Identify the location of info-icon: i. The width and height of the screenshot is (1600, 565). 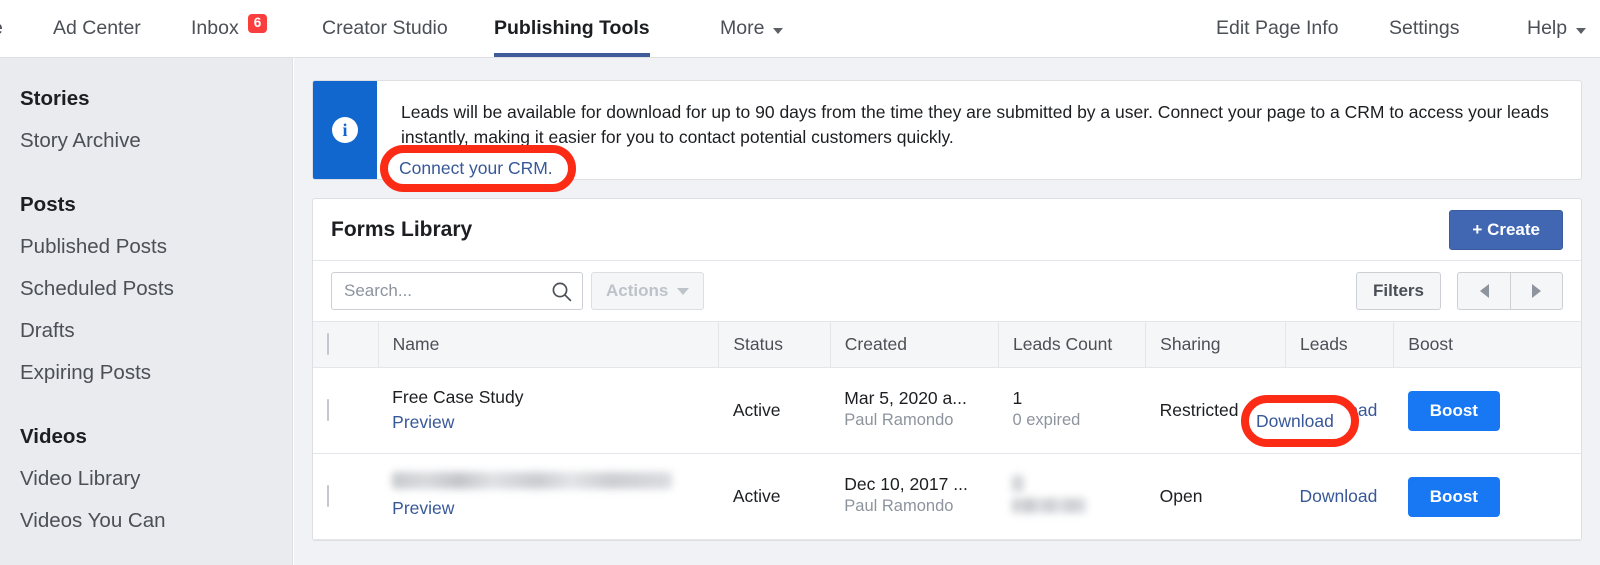
(345, 130).